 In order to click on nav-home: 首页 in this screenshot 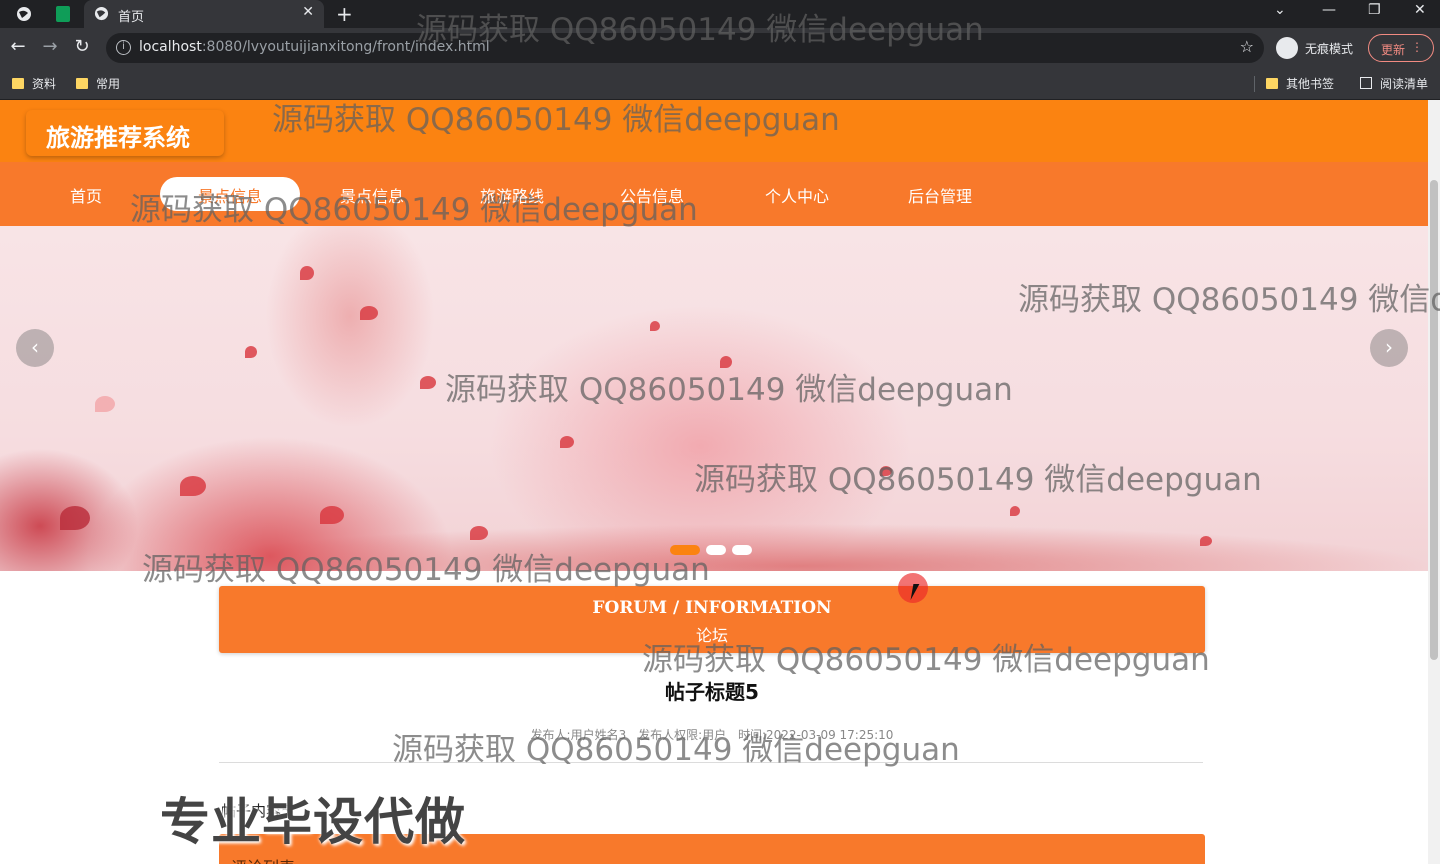, I will do `click(86, 195)`.